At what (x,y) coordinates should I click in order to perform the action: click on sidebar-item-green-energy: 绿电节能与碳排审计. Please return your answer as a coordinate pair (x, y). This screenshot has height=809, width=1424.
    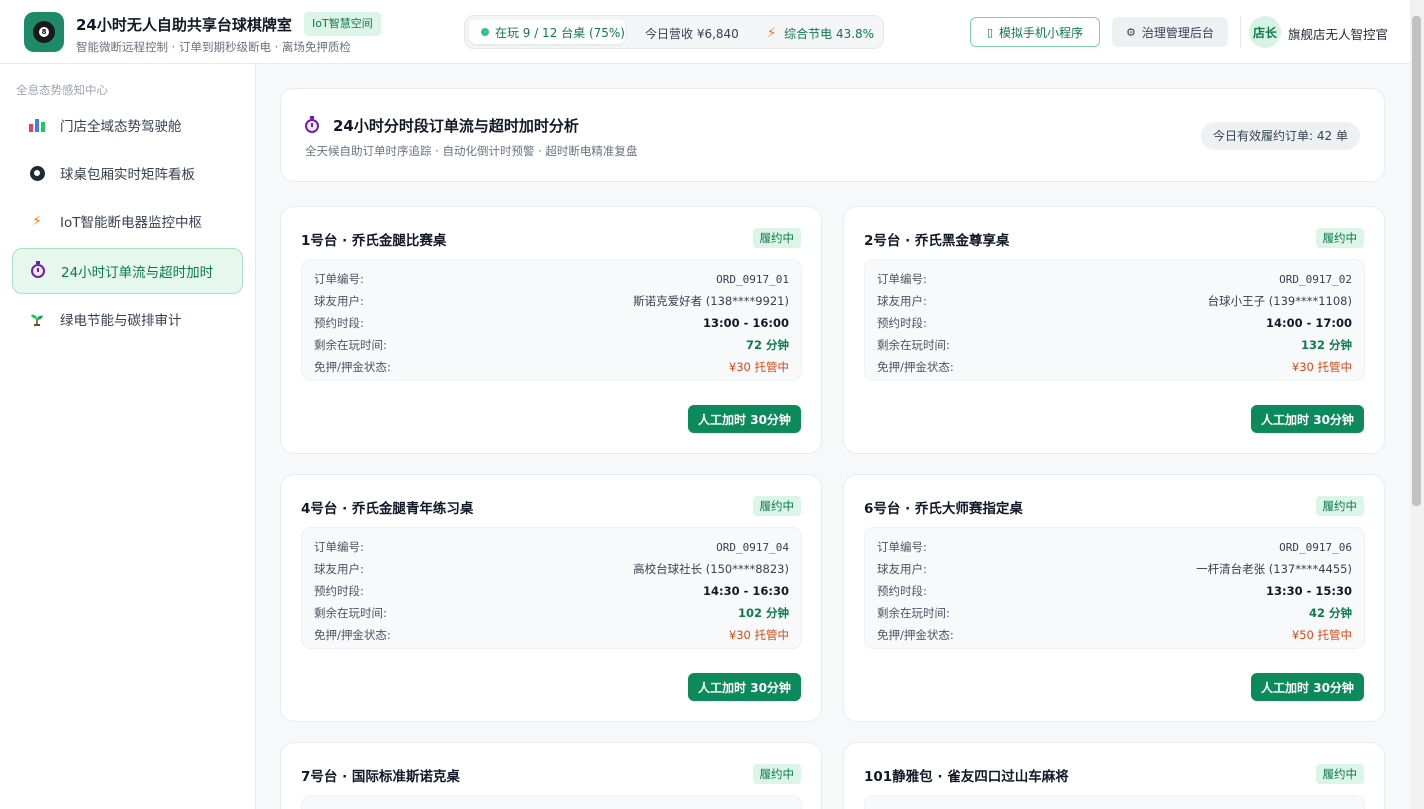
    Looking at the image, I should click on (127, 319).